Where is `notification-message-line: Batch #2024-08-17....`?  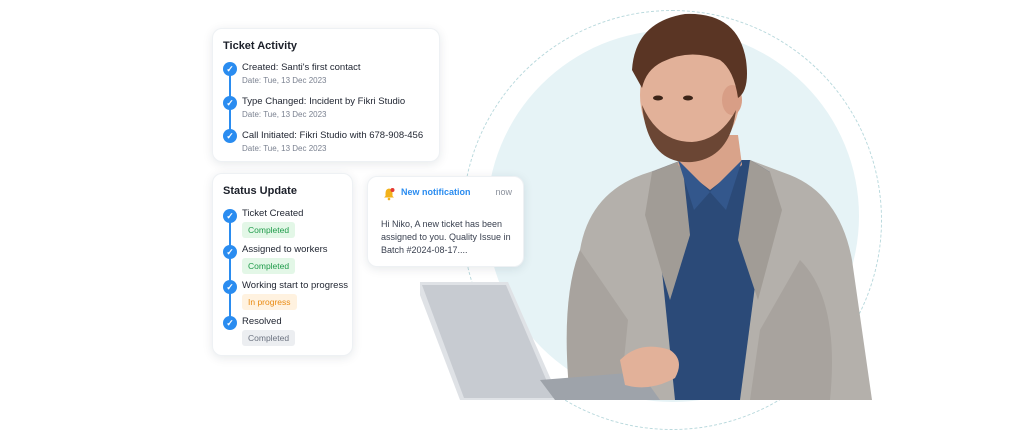
notification-message-line: Batch #2024-08-17.... is located at coordinates (424, 250).